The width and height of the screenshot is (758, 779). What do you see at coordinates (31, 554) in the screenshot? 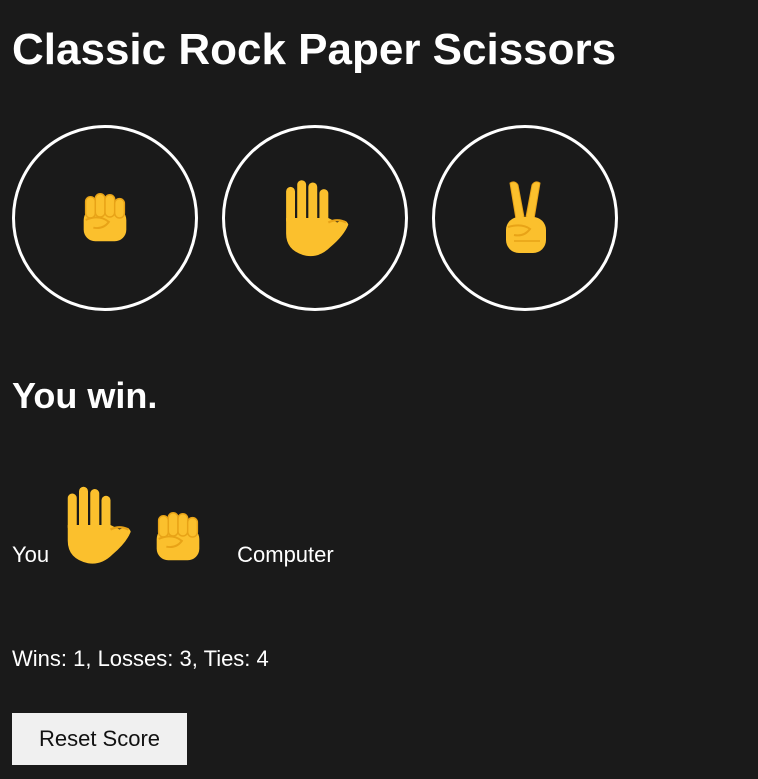
I see `player-label: You` at bounding box center [31, 554].